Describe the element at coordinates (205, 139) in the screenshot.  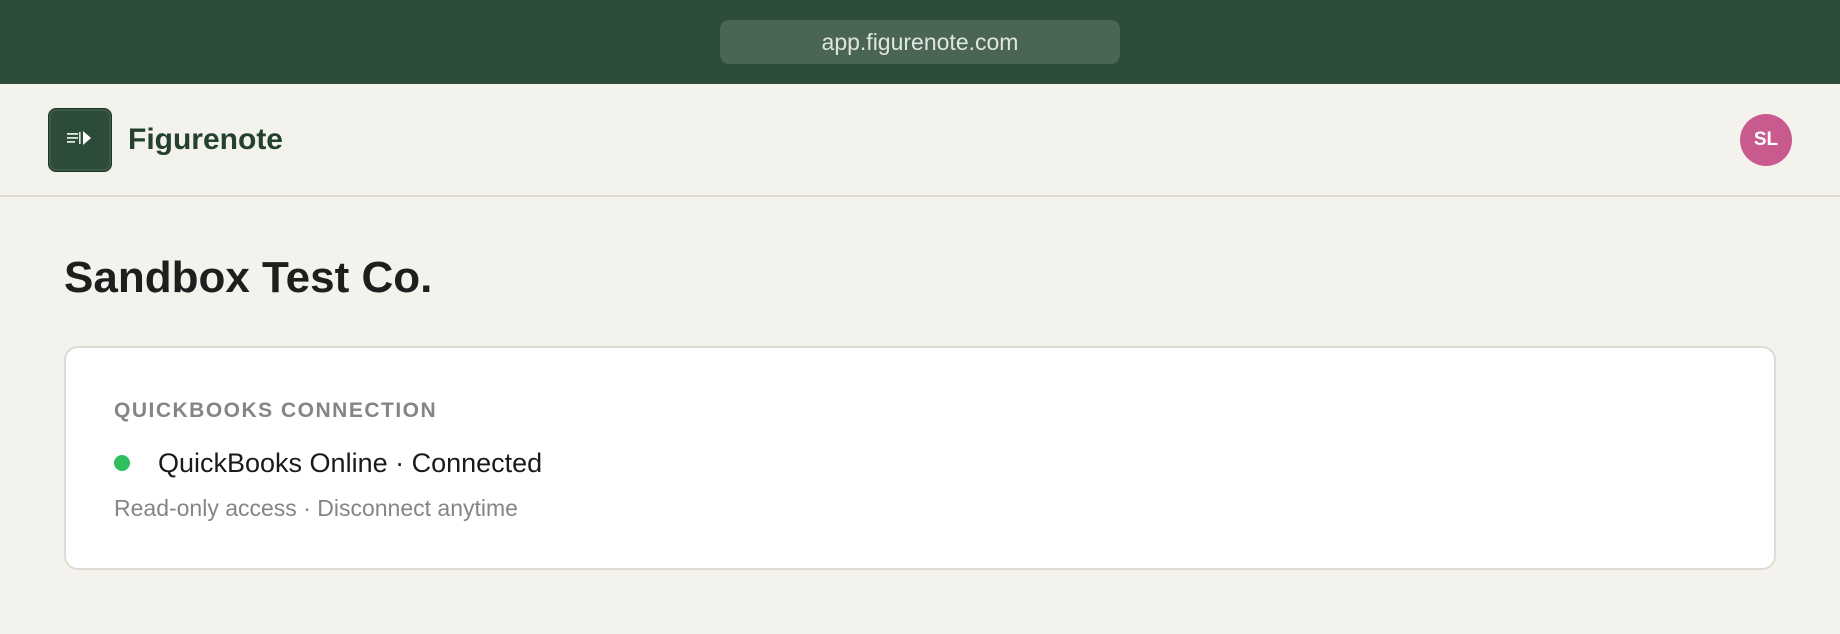
I see `brand-name: Figurenote` at that location.